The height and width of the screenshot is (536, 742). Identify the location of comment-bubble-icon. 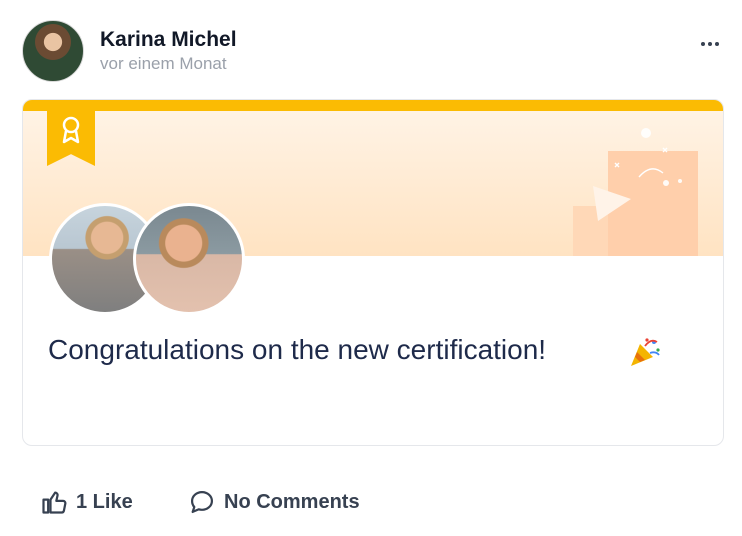
(202, 502).